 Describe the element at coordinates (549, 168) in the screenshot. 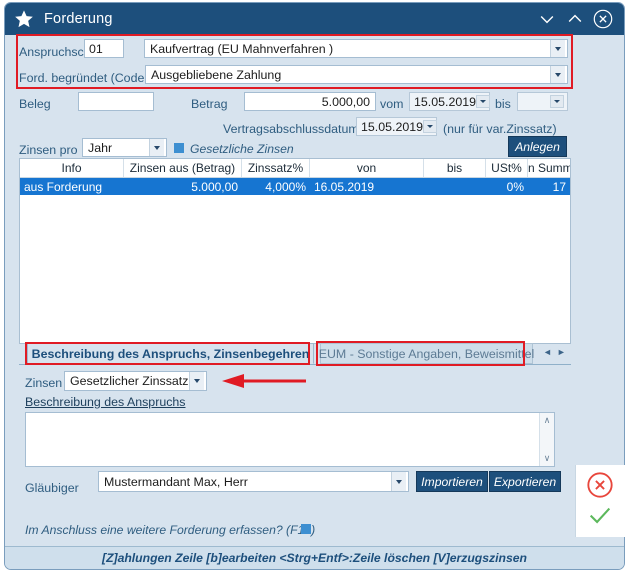

I see `column-header-in-summe: in Summ` at that location.